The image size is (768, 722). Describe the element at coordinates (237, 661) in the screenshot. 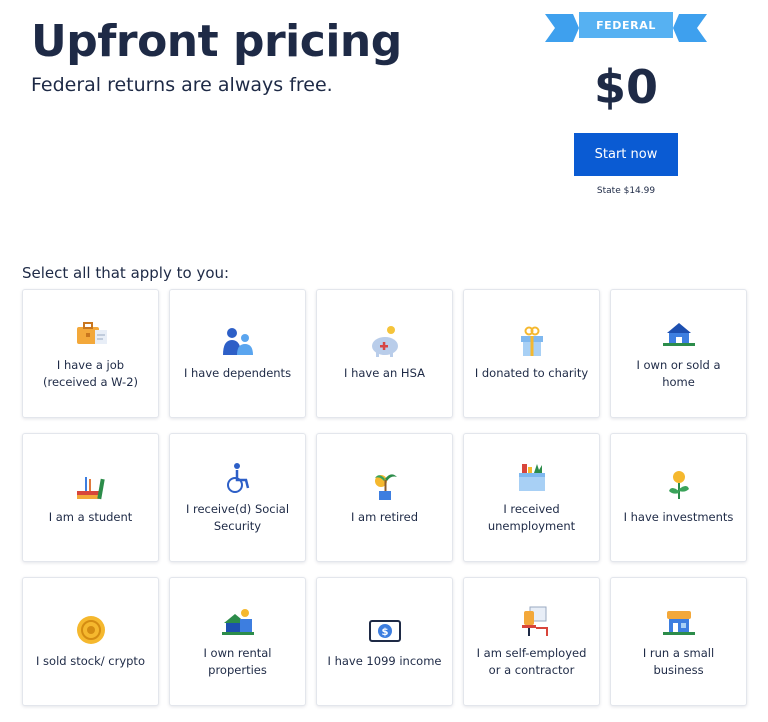

I see `option-label: I own rental properties` at that location.